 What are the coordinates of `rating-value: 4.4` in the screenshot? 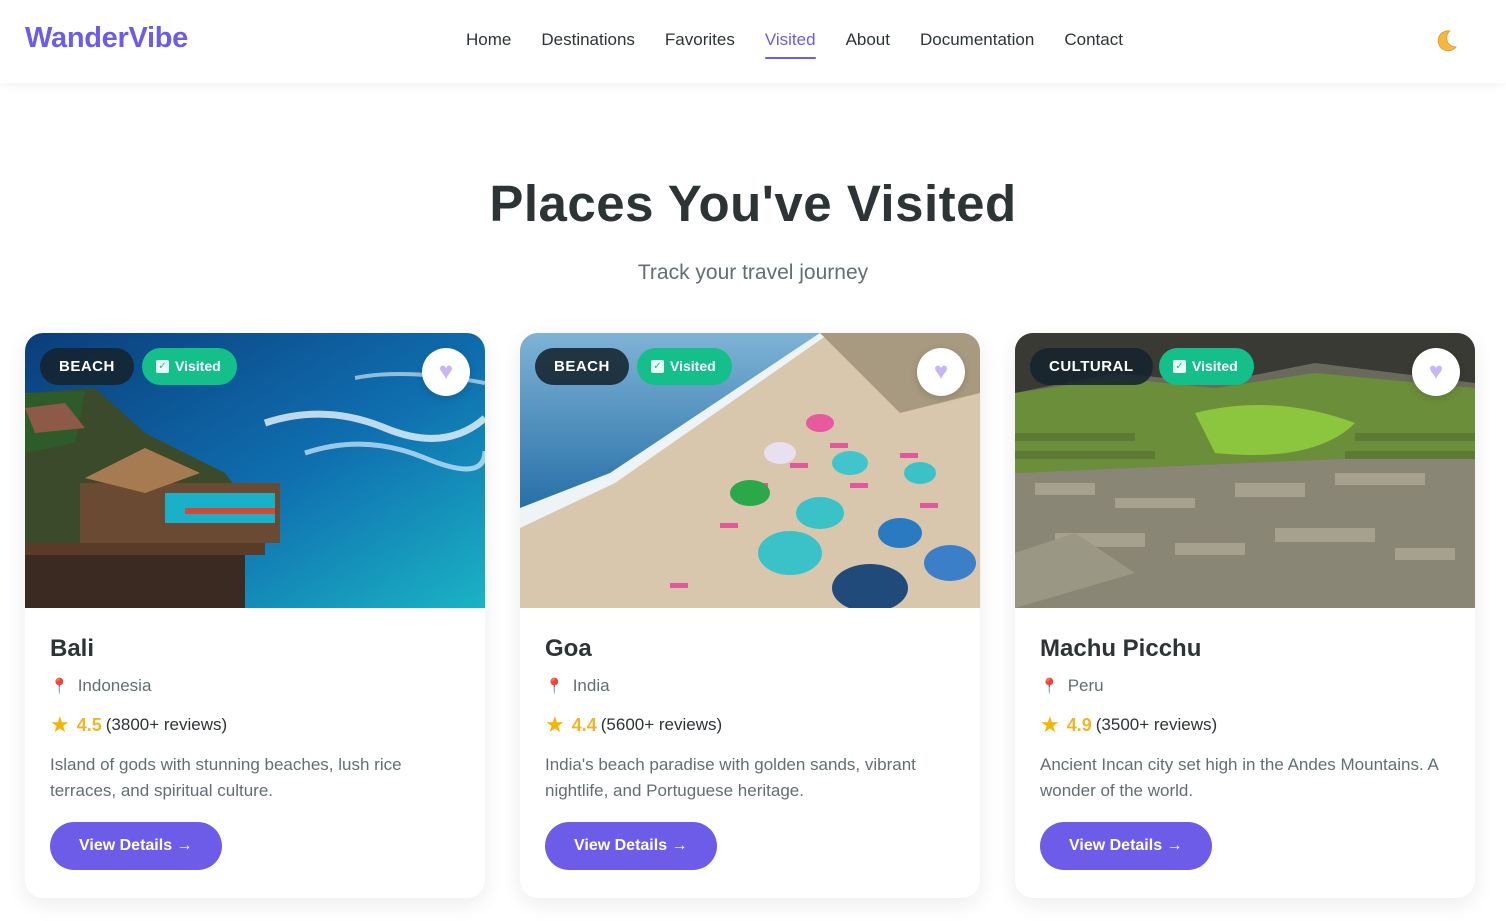 It's located at (584, 724).